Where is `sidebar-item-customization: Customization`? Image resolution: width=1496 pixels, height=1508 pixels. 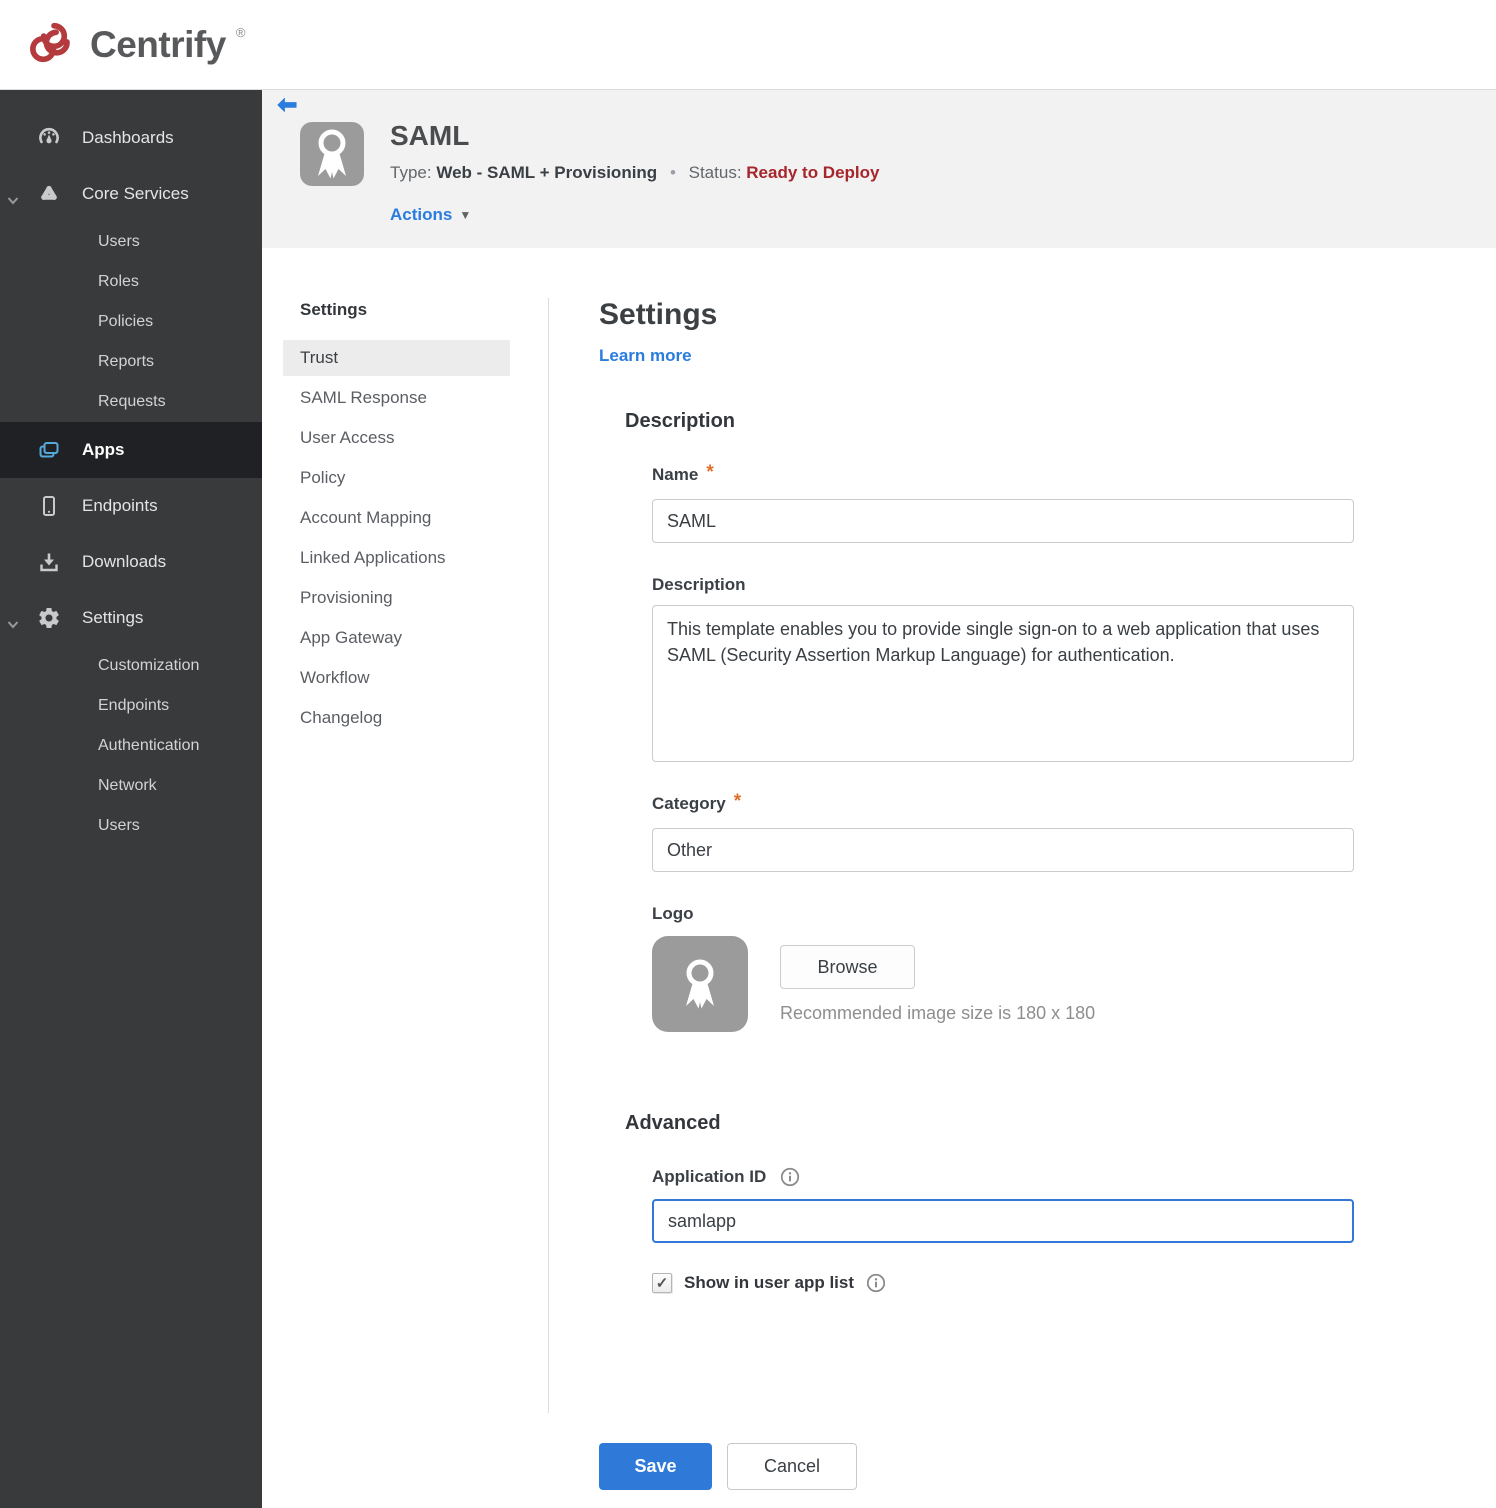
sidebar-item-customization: Customization is located at coordinates (131, 666).